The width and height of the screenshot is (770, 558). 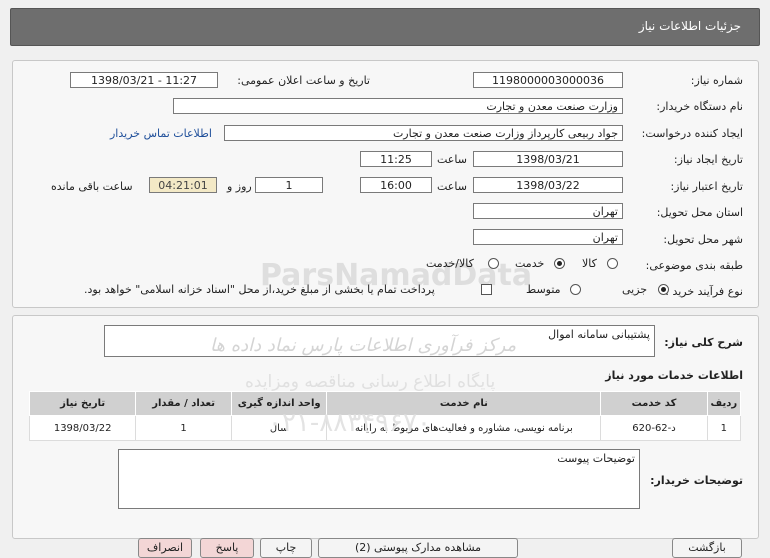 I want to click on cell-date: 1398/03/22, so click(x=82, y=428).